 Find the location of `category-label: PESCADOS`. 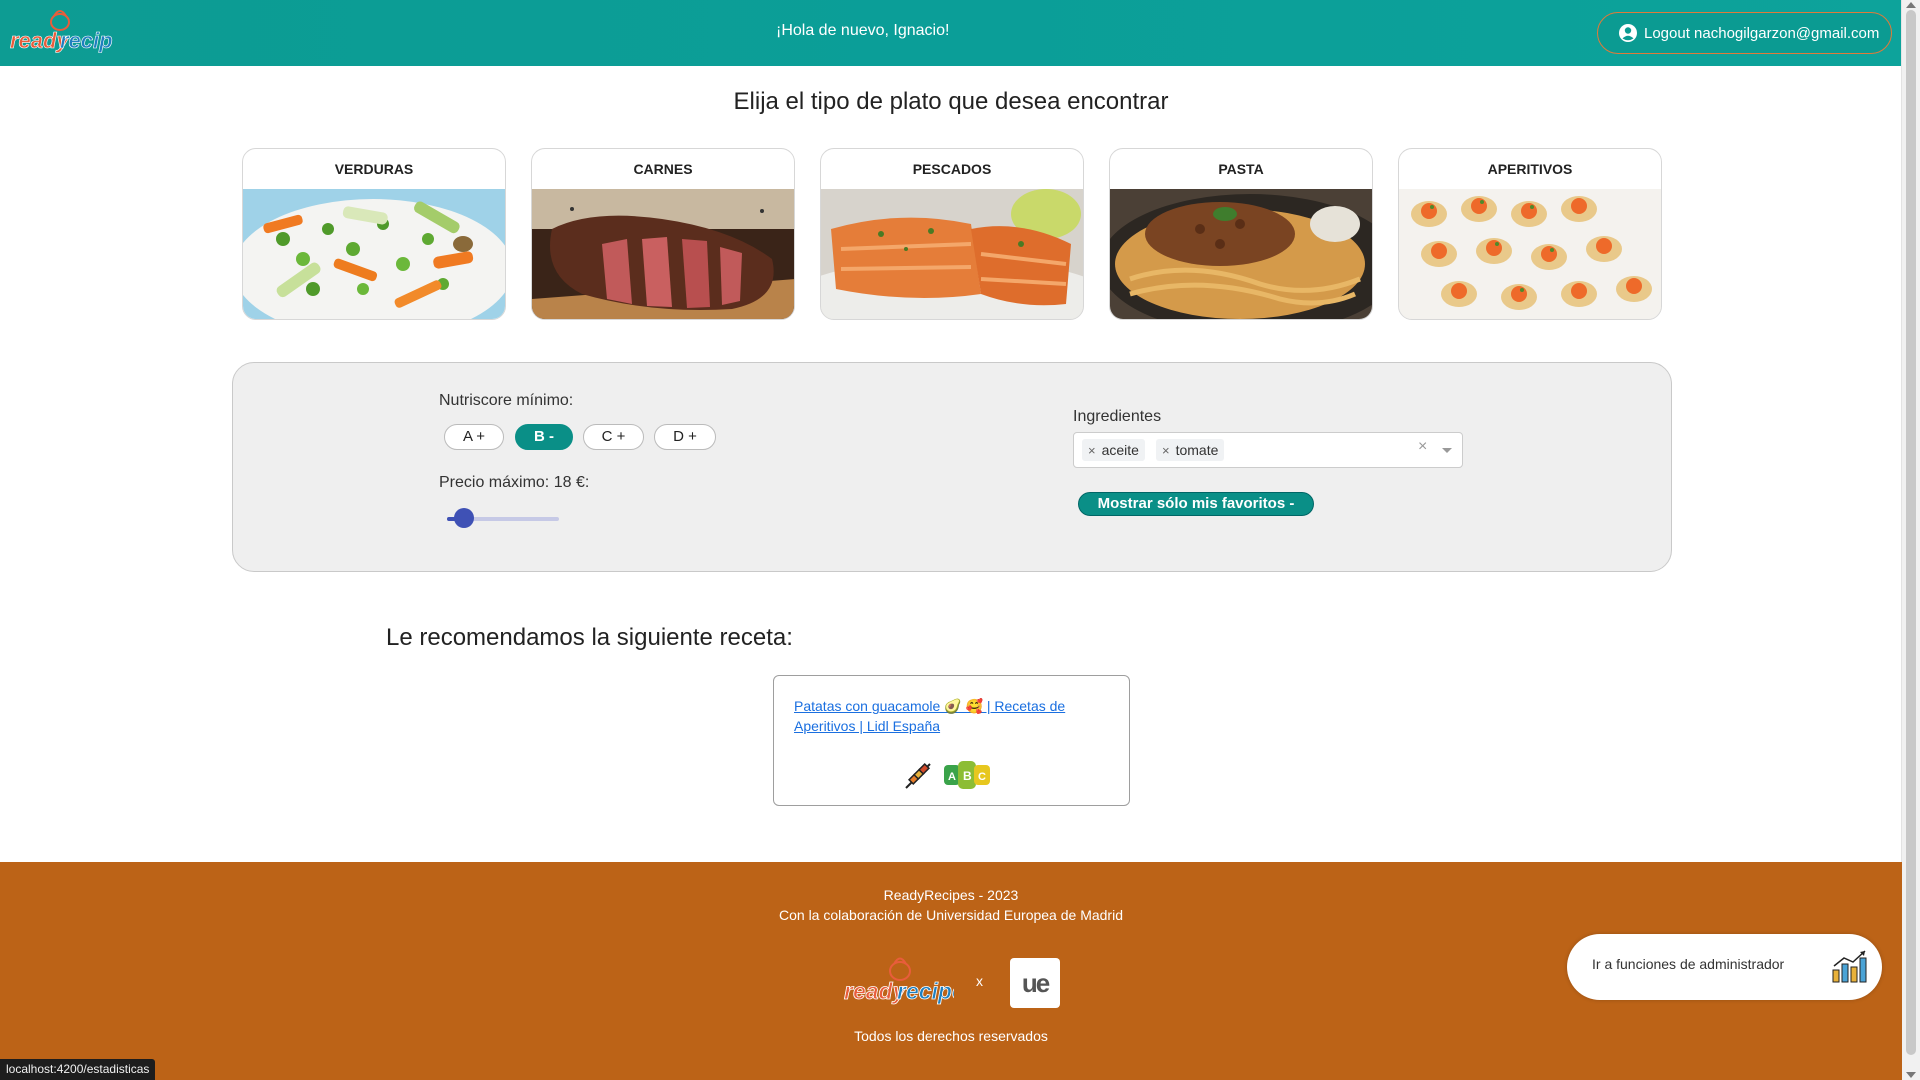

category-label: PESCADOS is located at coordinates (952, 169).